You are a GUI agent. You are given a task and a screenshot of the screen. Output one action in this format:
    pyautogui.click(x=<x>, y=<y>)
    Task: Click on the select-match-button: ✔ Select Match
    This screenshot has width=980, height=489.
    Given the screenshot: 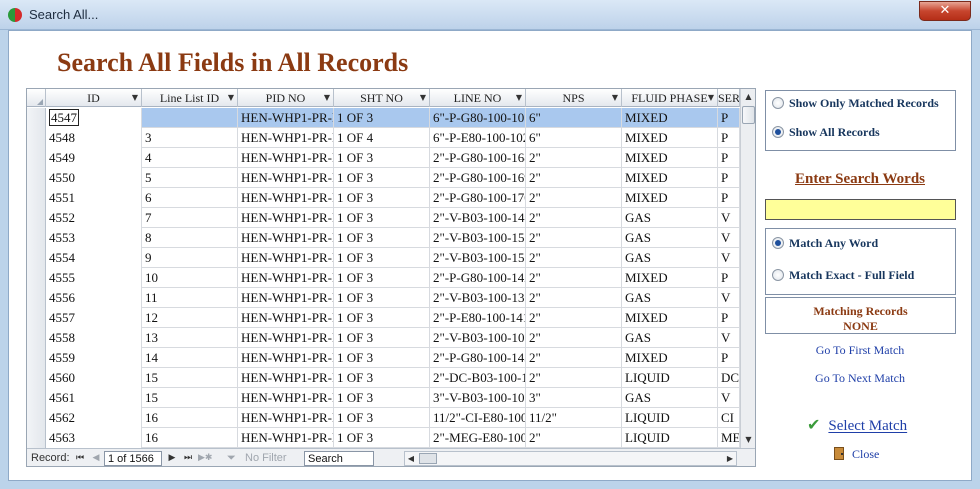 What is the action you would take?
    pyautogui.click(x=857, y=425)
    